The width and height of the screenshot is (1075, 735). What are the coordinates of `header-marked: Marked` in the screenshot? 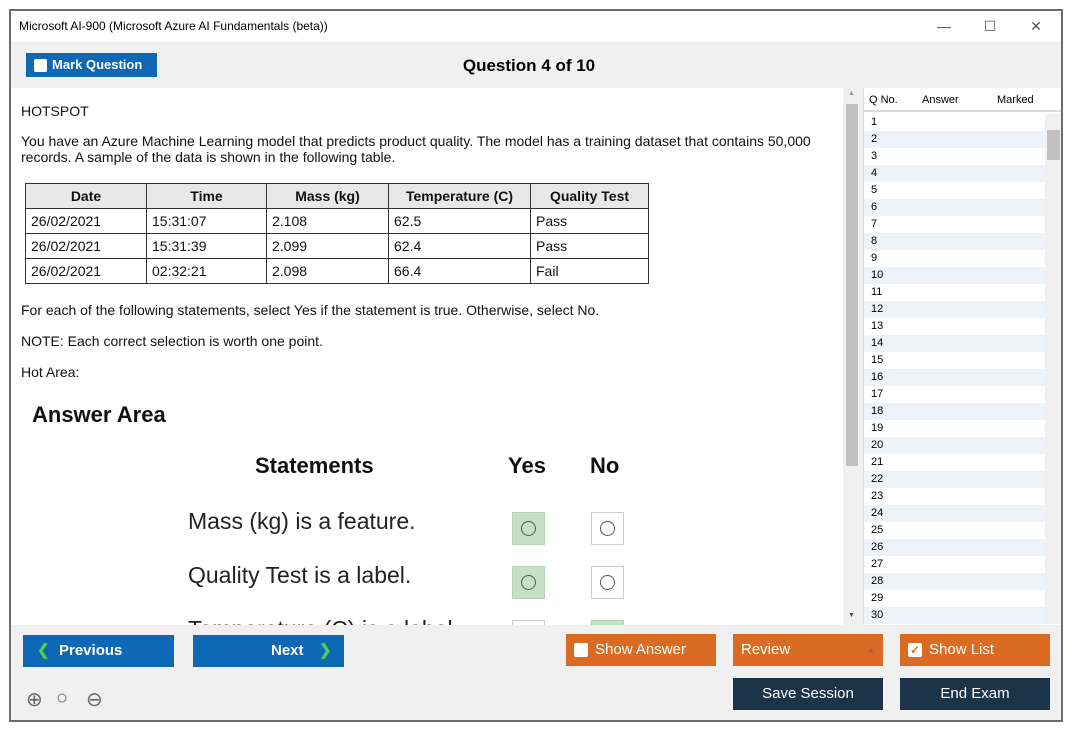 It's located at (1015, 100).